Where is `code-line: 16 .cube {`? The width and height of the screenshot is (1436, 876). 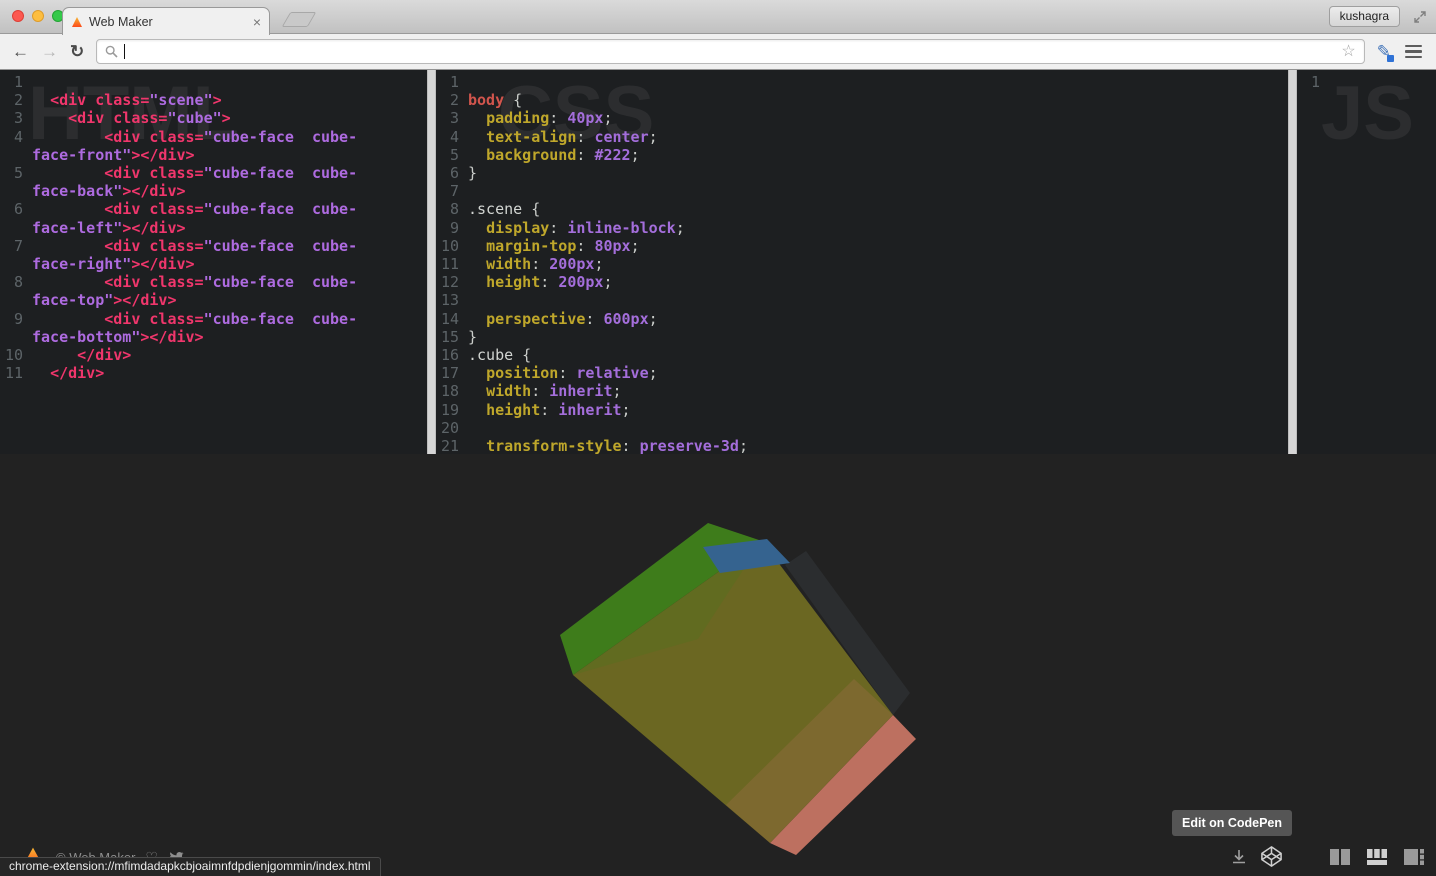
code-line: 16 .cube { is located at coordinates (862, 355).